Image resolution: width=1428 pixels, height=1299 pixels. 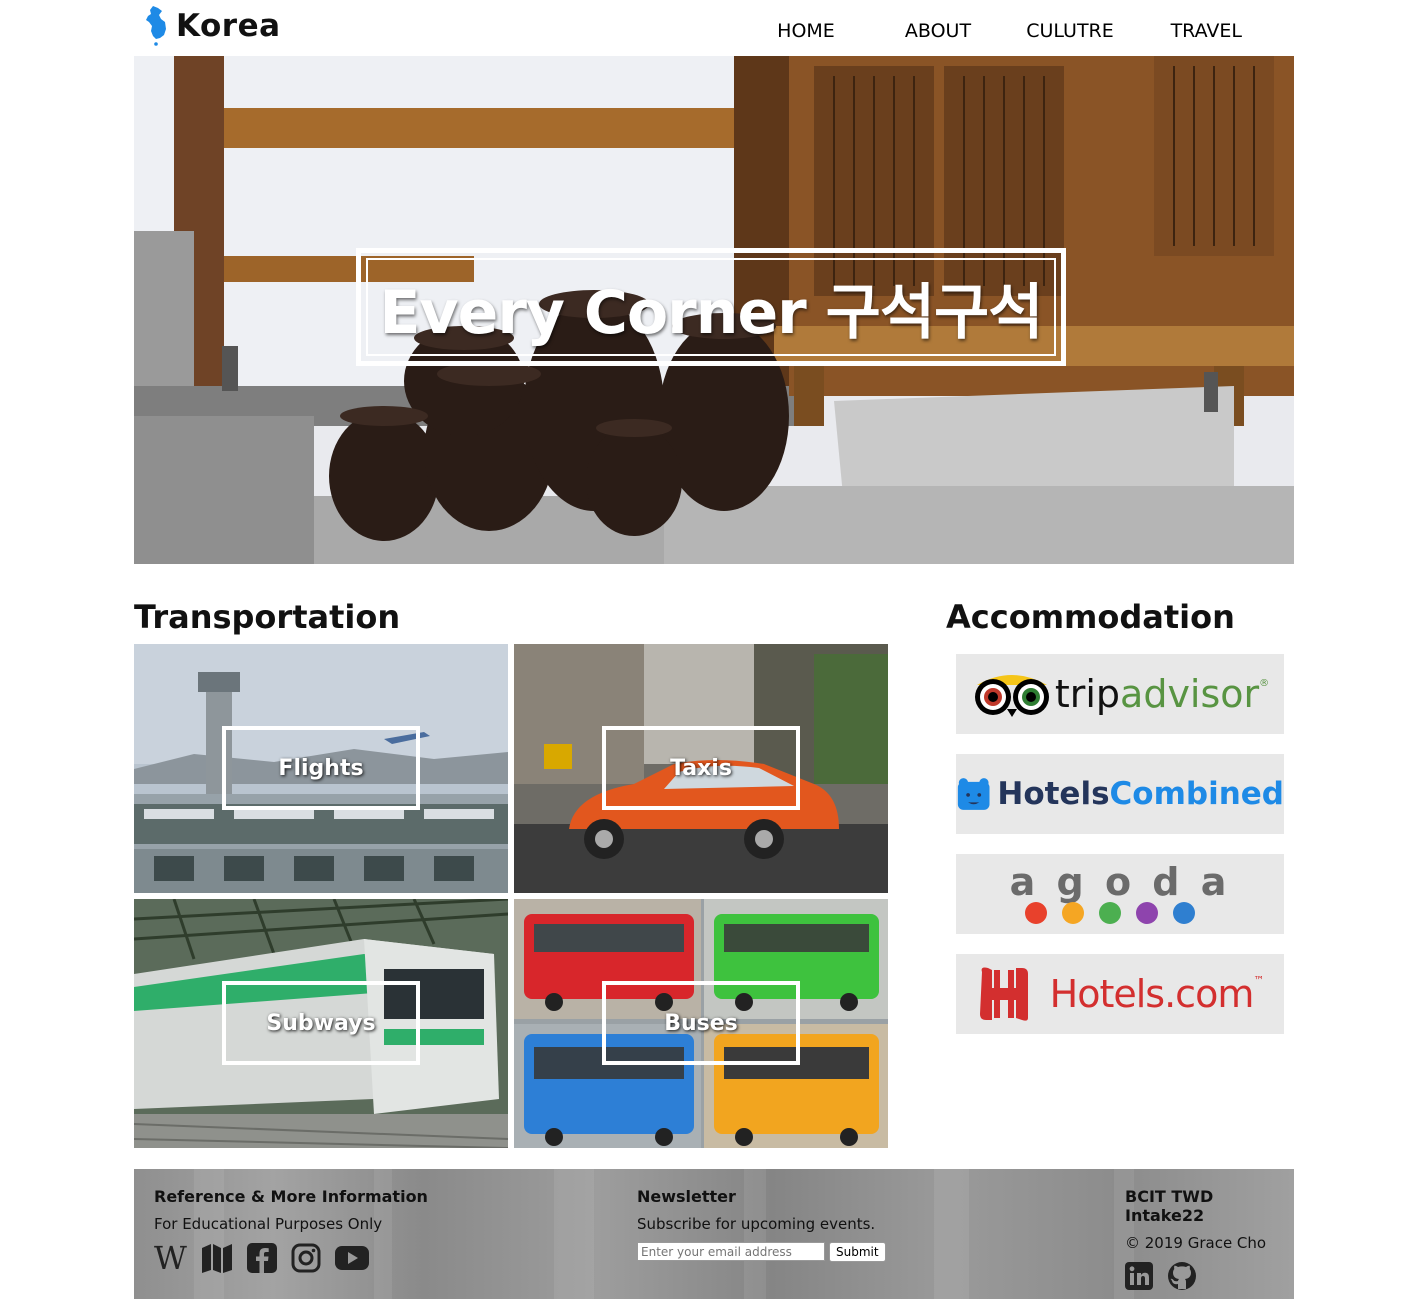 I want to click on reference-heading: Reference & More Information, so click(x=291, y=1196).